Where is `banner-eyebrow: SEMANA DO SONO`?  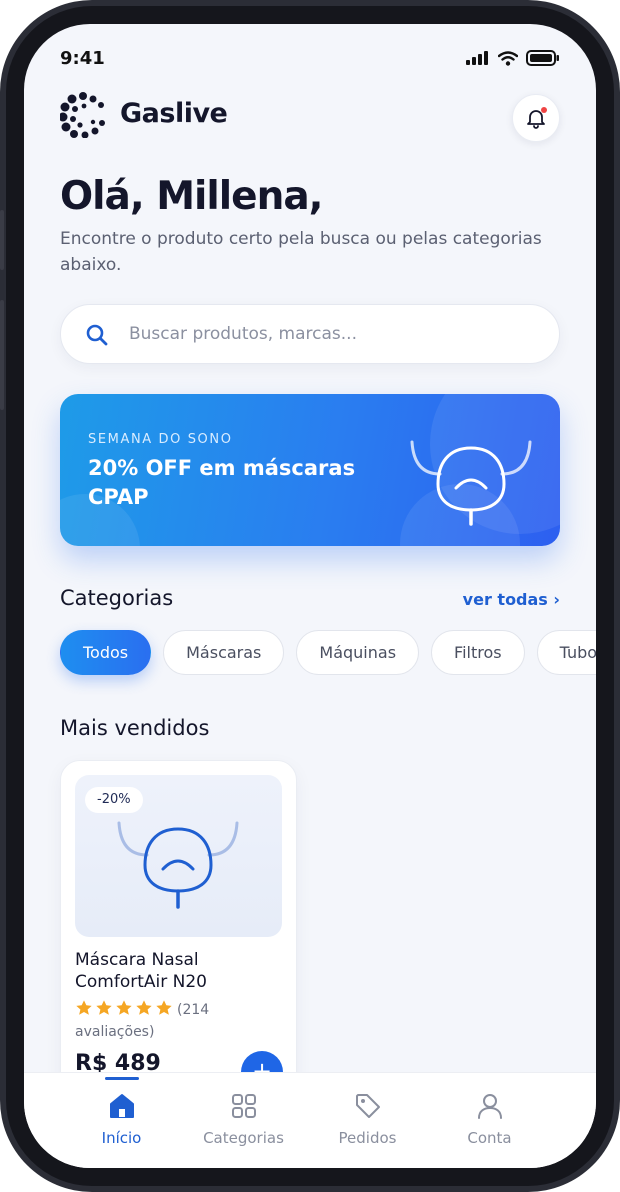
banner-eyebrow: SEMANA DO SONO is located at coordinates (160, 439).